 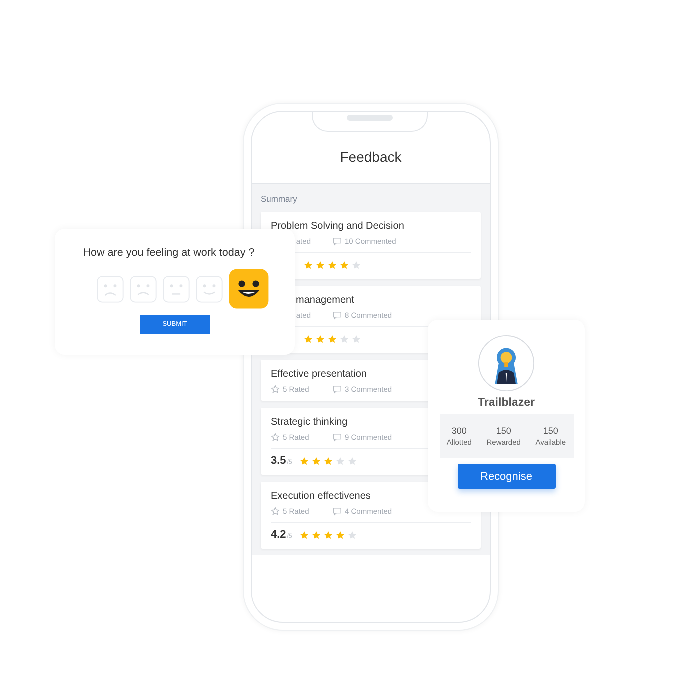 What do you see at coordinates (169, 253) in the screenshot?
I see `mood-question: How are you feeling at work today ?` at bounding box center [169, 253].